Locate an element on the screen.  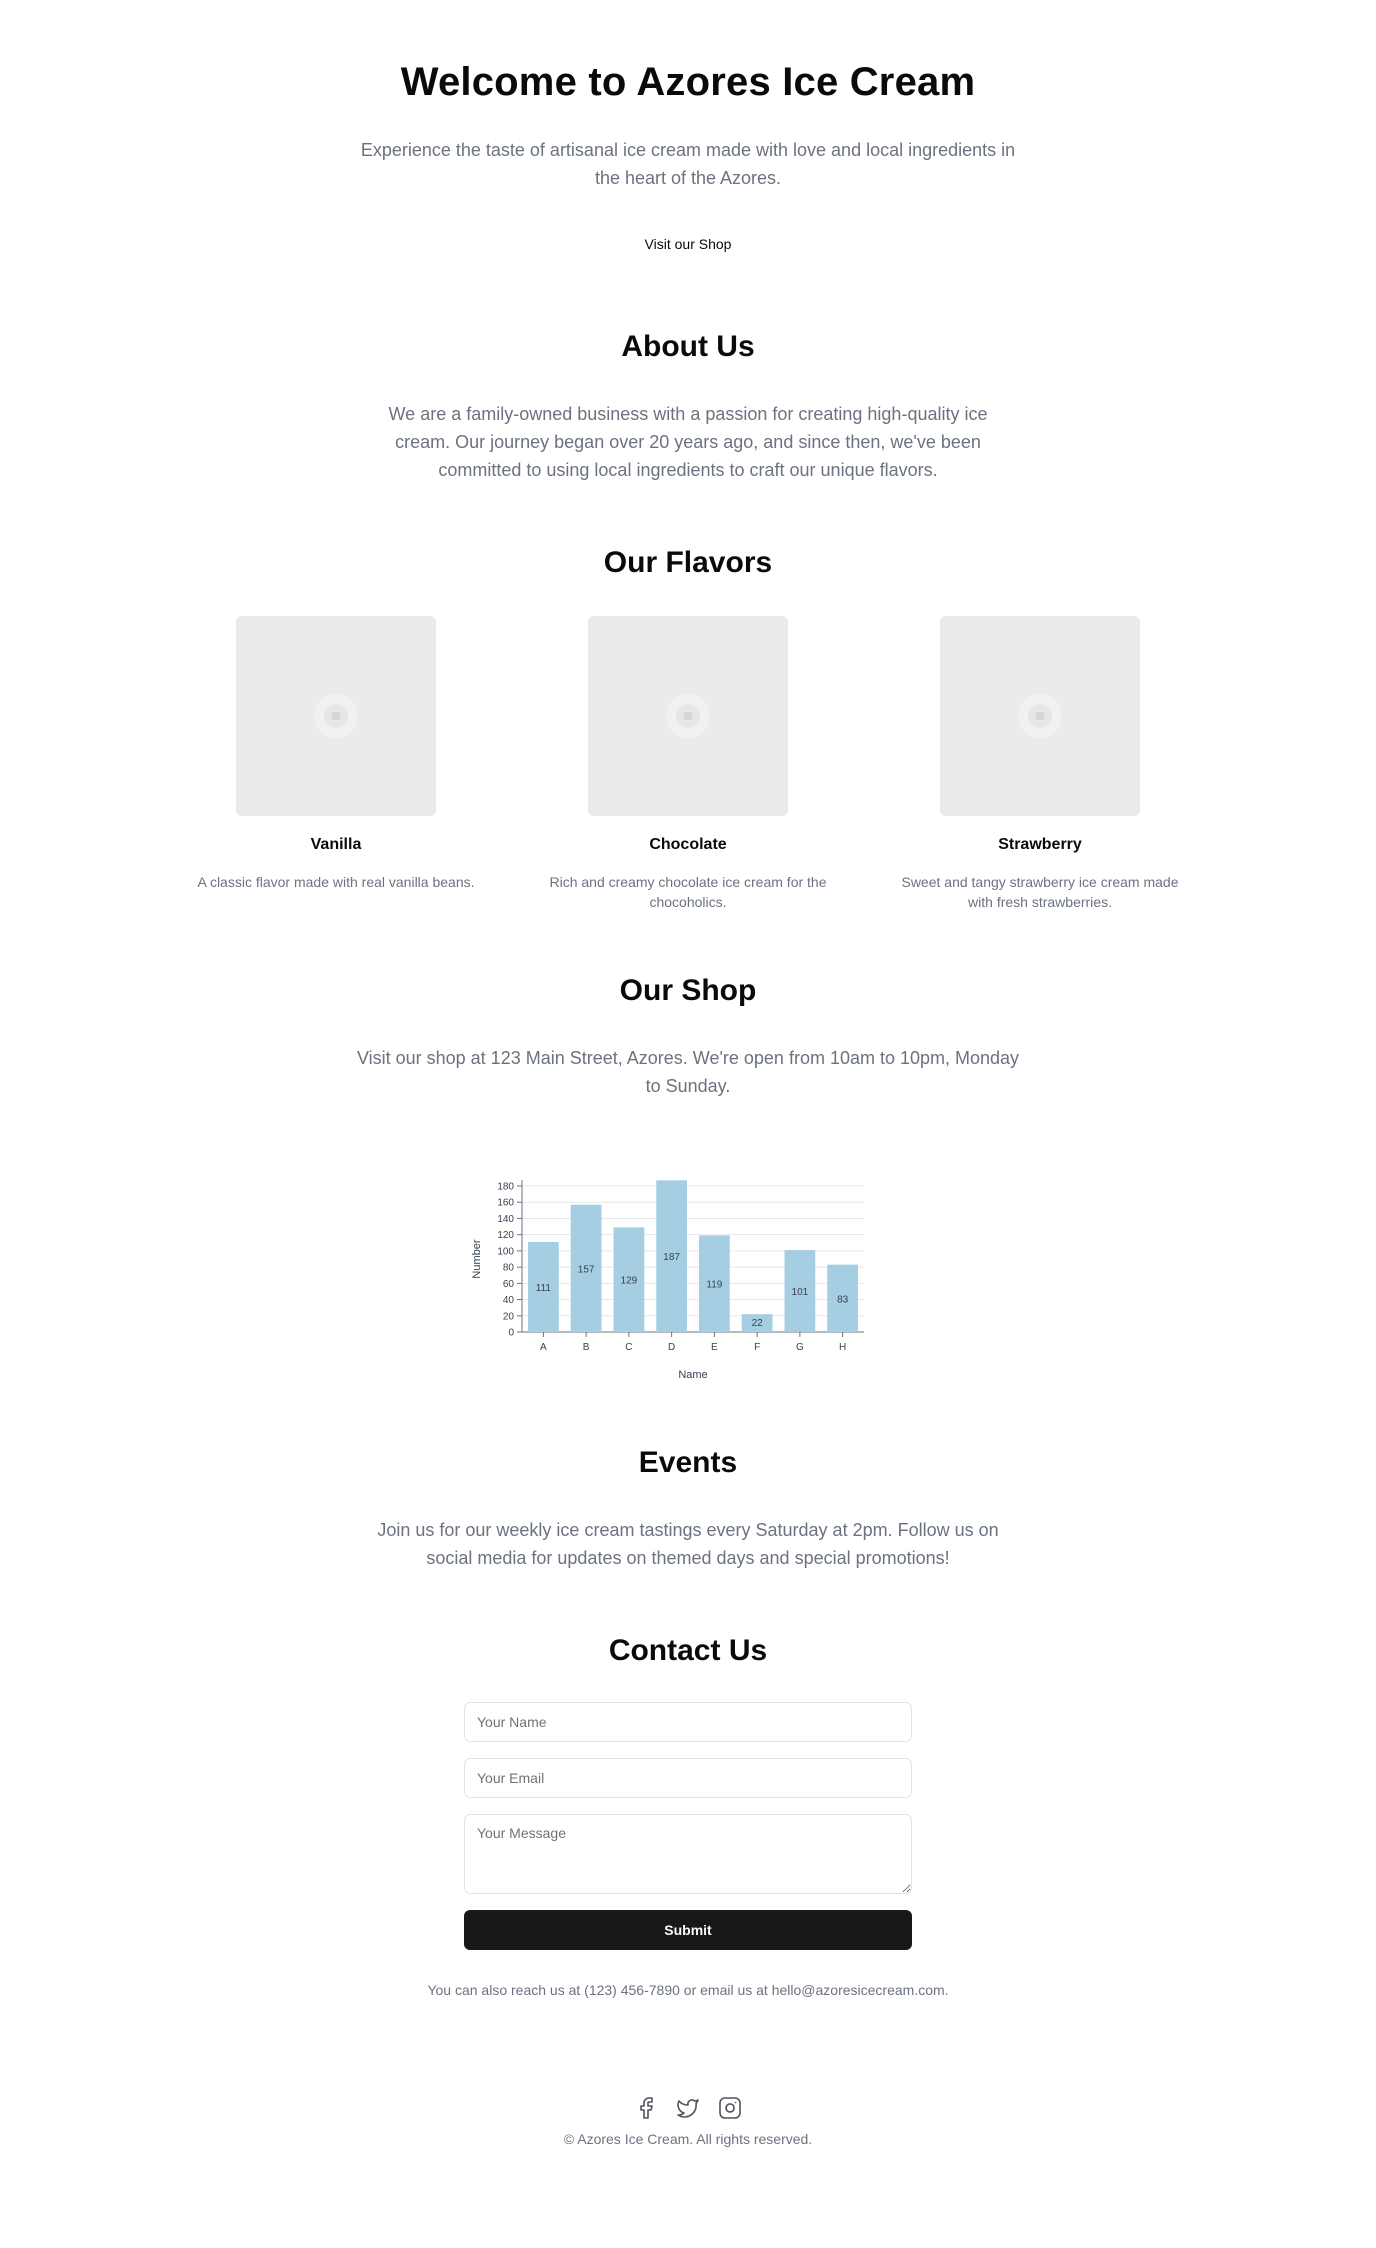
y-tick-label: 40 is located at coordinates (509, 1300).